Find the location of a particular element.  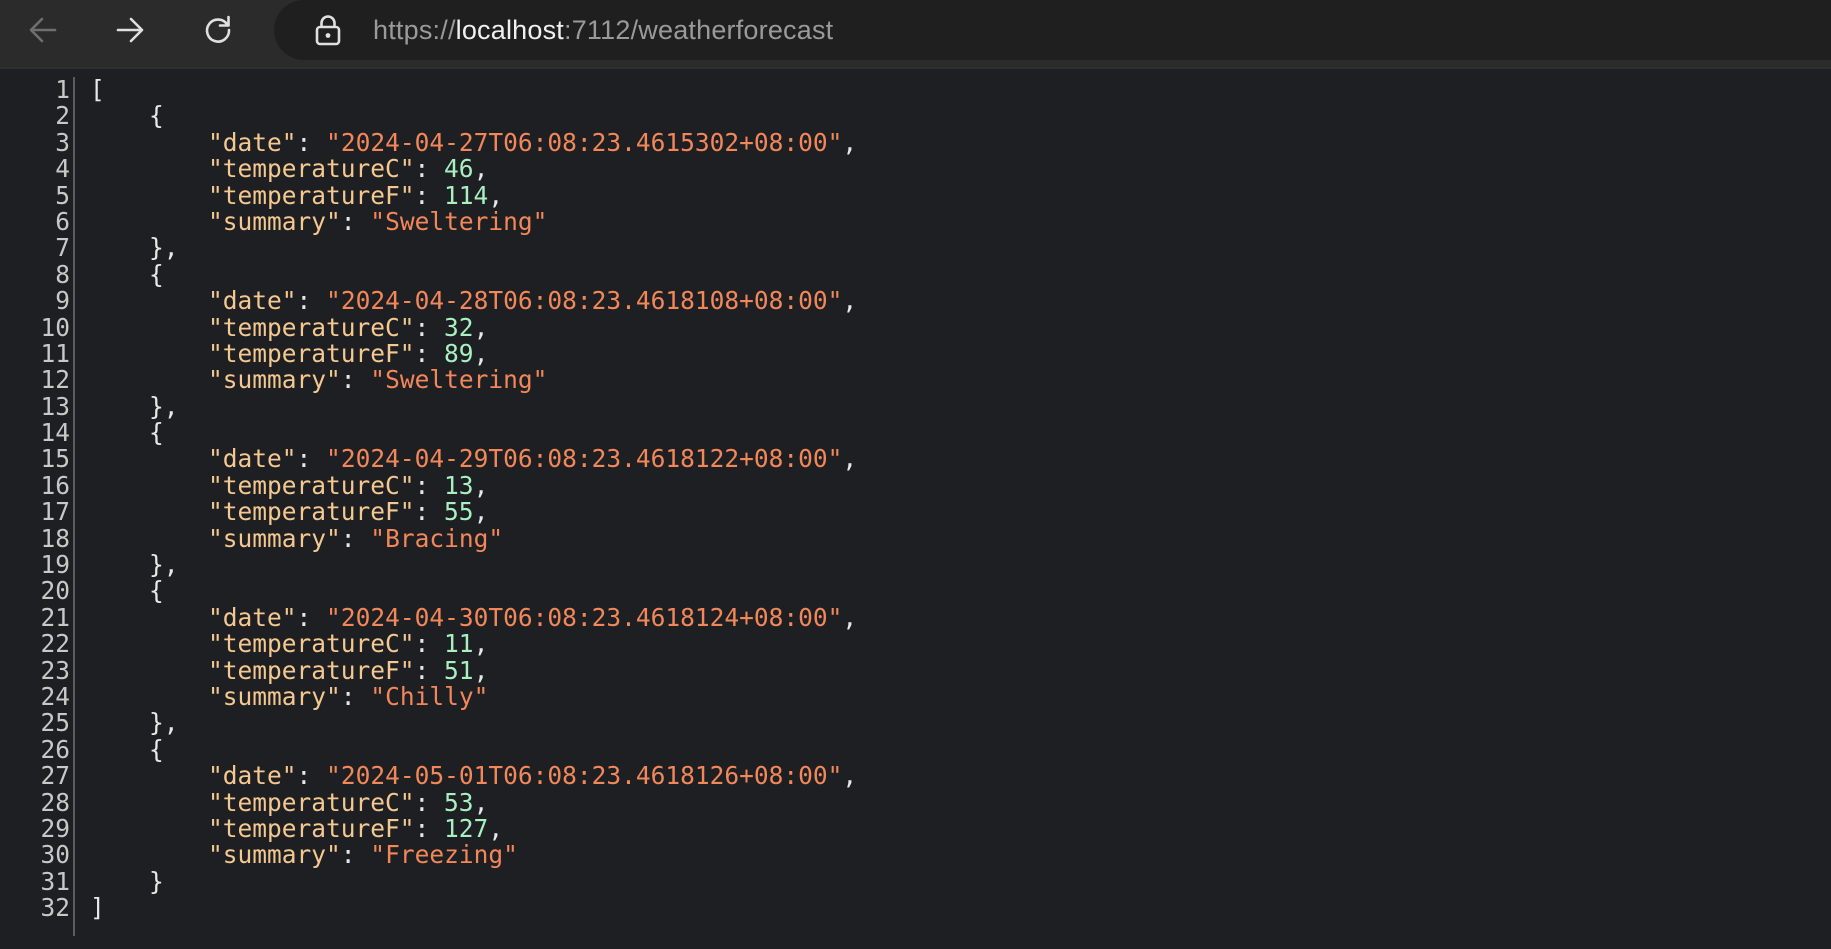

temperature-f-value: 55 is located at coordinates (459, 512).